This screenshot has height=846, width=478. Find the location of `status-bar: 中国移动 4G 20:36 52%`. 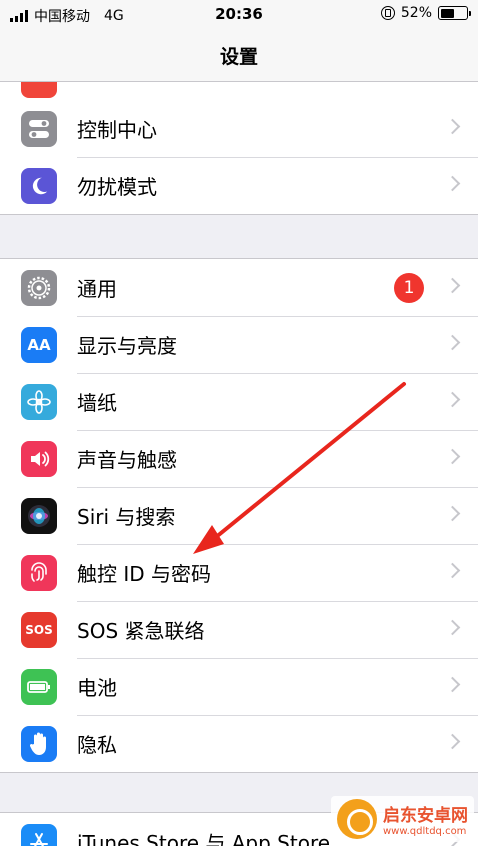

status-bar: 中国移动 4G 20:36 52% is located at coordinates (239, 15).